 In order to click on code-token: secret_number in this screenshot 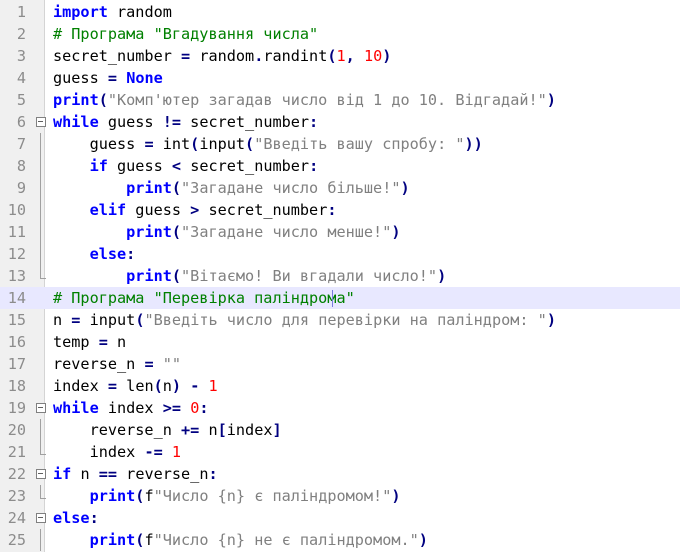, I will do `click(245, 166)`.